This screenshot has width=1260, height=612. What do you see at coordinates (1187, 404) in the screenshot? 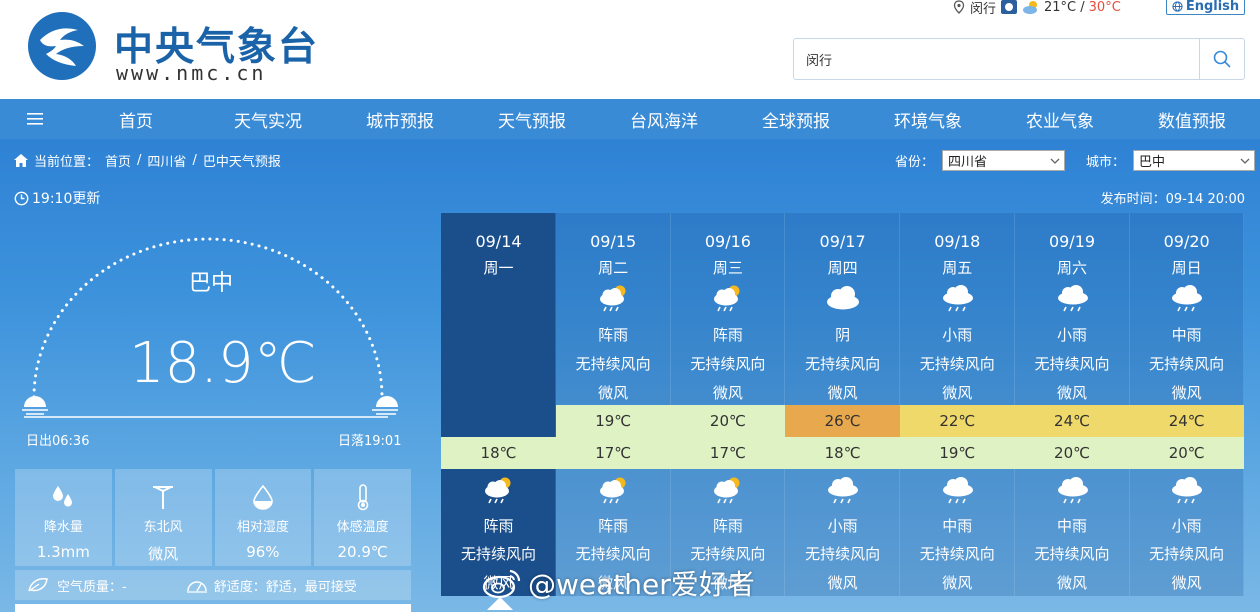
I see `forecast-day: 09/20 周日 中雨 无持续风向 微风 24℃ 20℃ 小雨 无持续风向 微风` at bounding box center [1187, 404].